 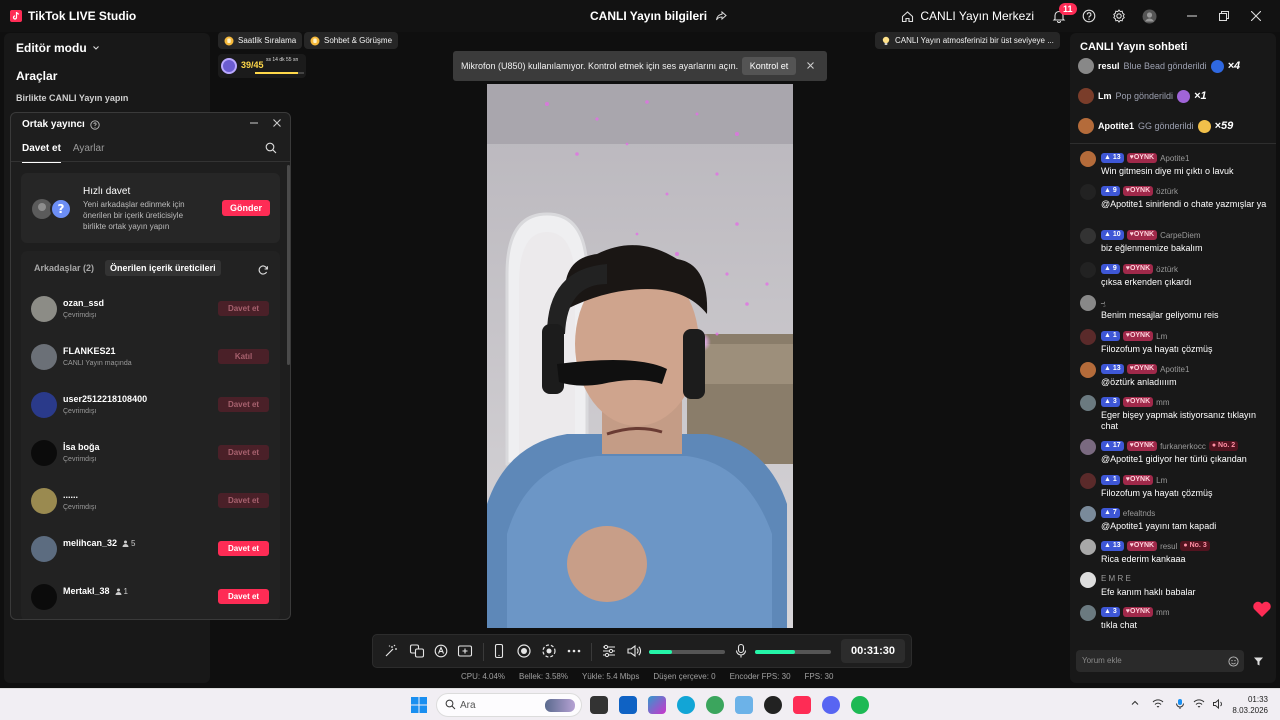 What do you see at coordinates (1109, 66) in the screenshot?
I see `gift-user: resul` at bounding box center [1109, 66].